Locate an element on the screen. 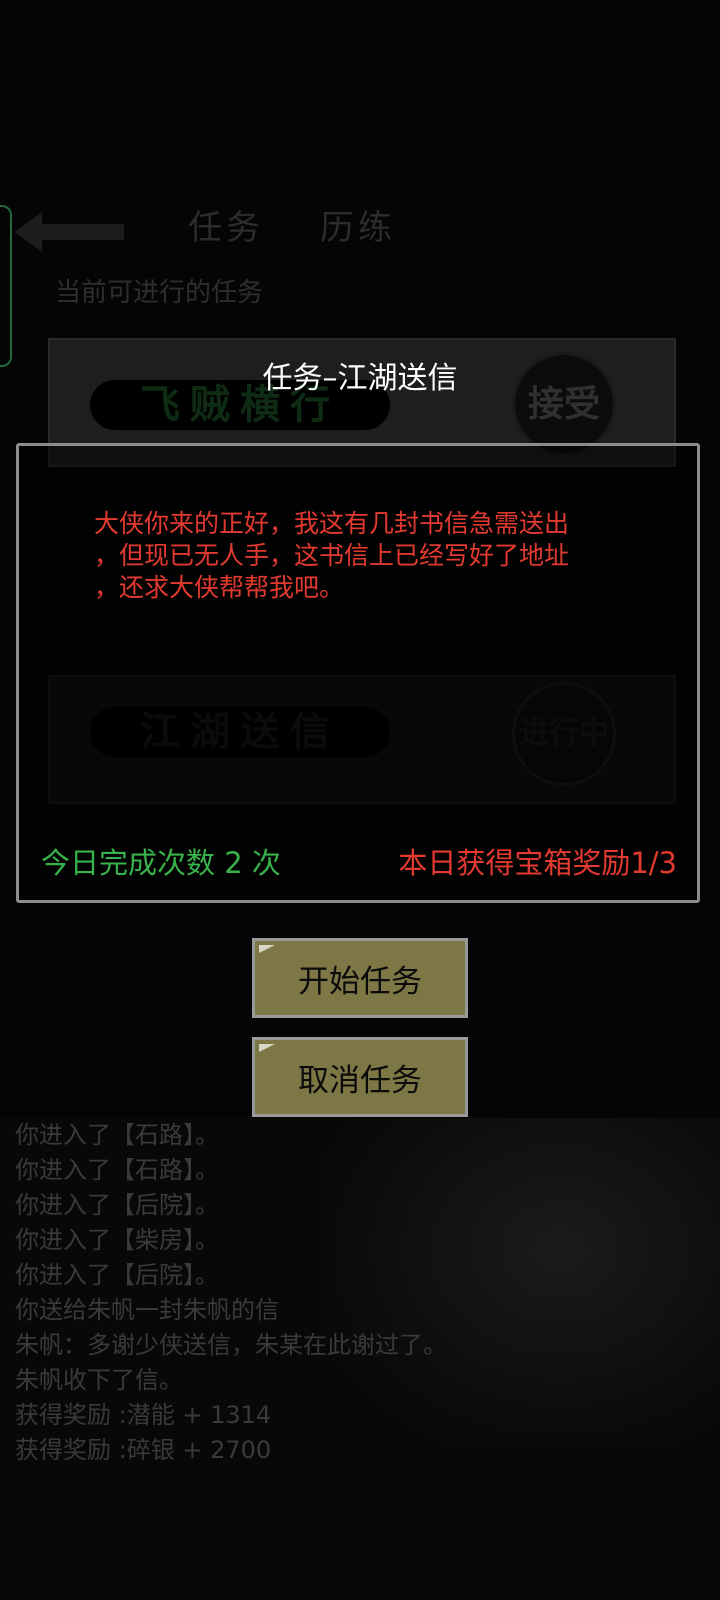  reward-progress: 本日获得宝箱奖励1/3 is located at coordinates (537, 863).